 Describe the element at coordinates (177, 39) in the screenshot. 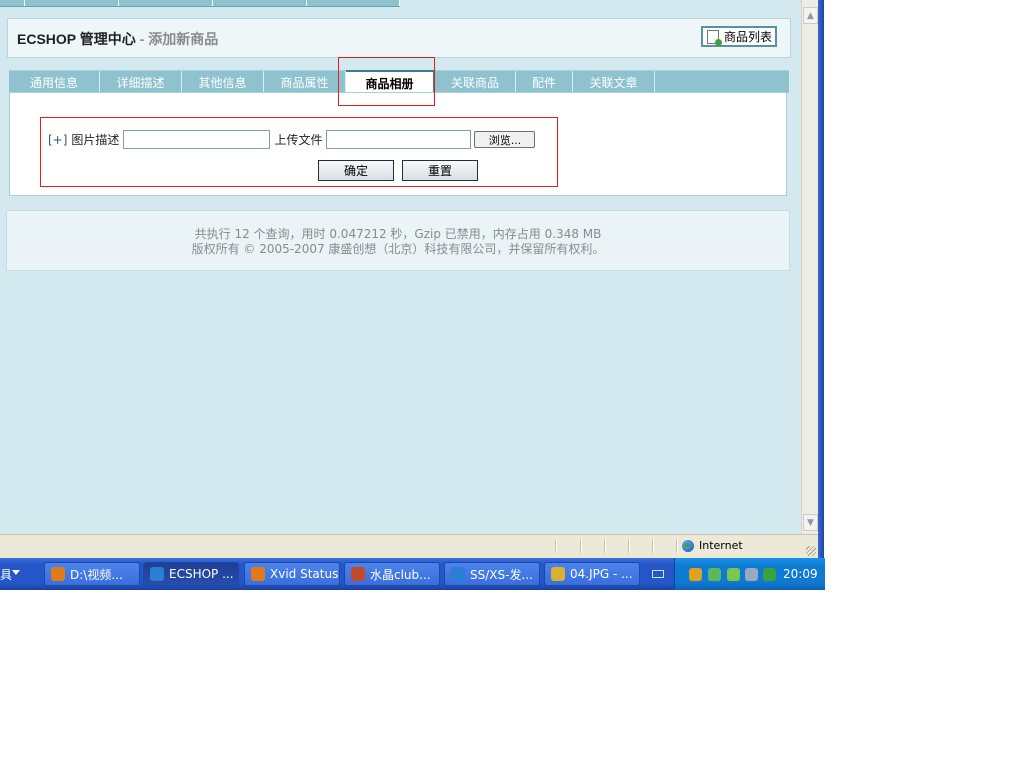

I see `page-subtitle: - 添加新商品` at that location.